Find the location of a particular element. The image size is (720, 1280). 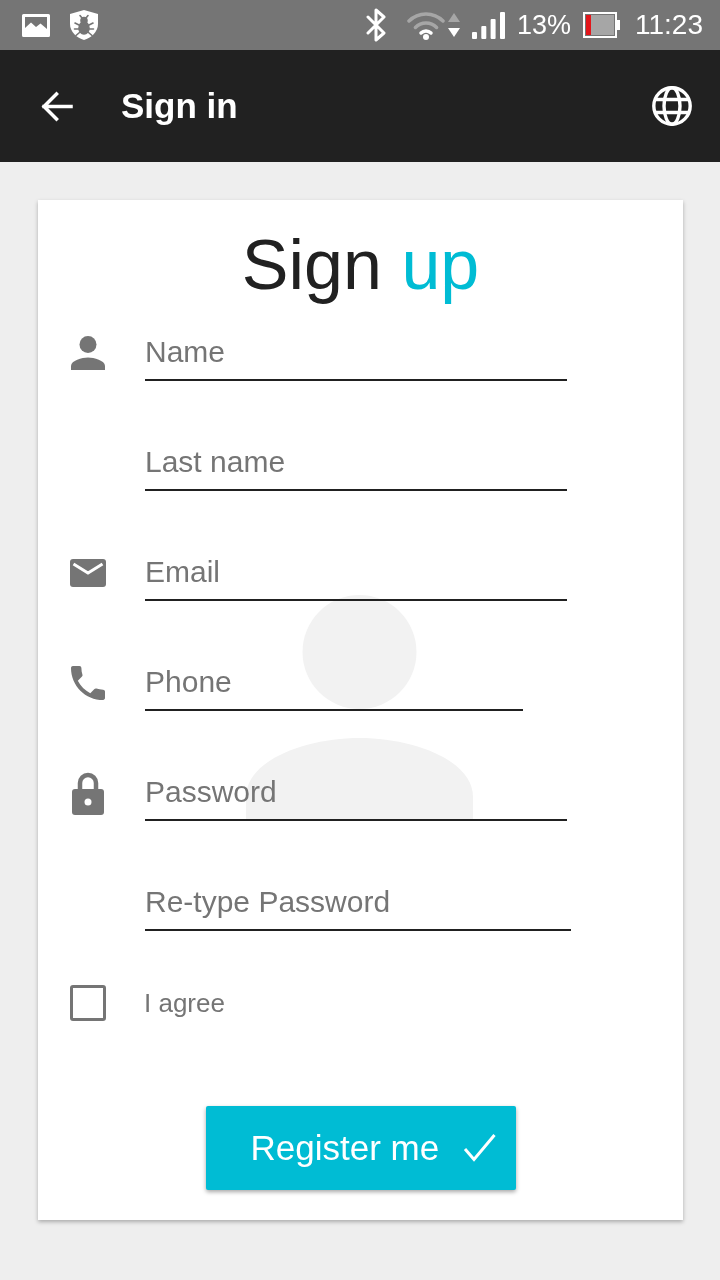

last-name-field: Last name is located at coordinates (356, 463).